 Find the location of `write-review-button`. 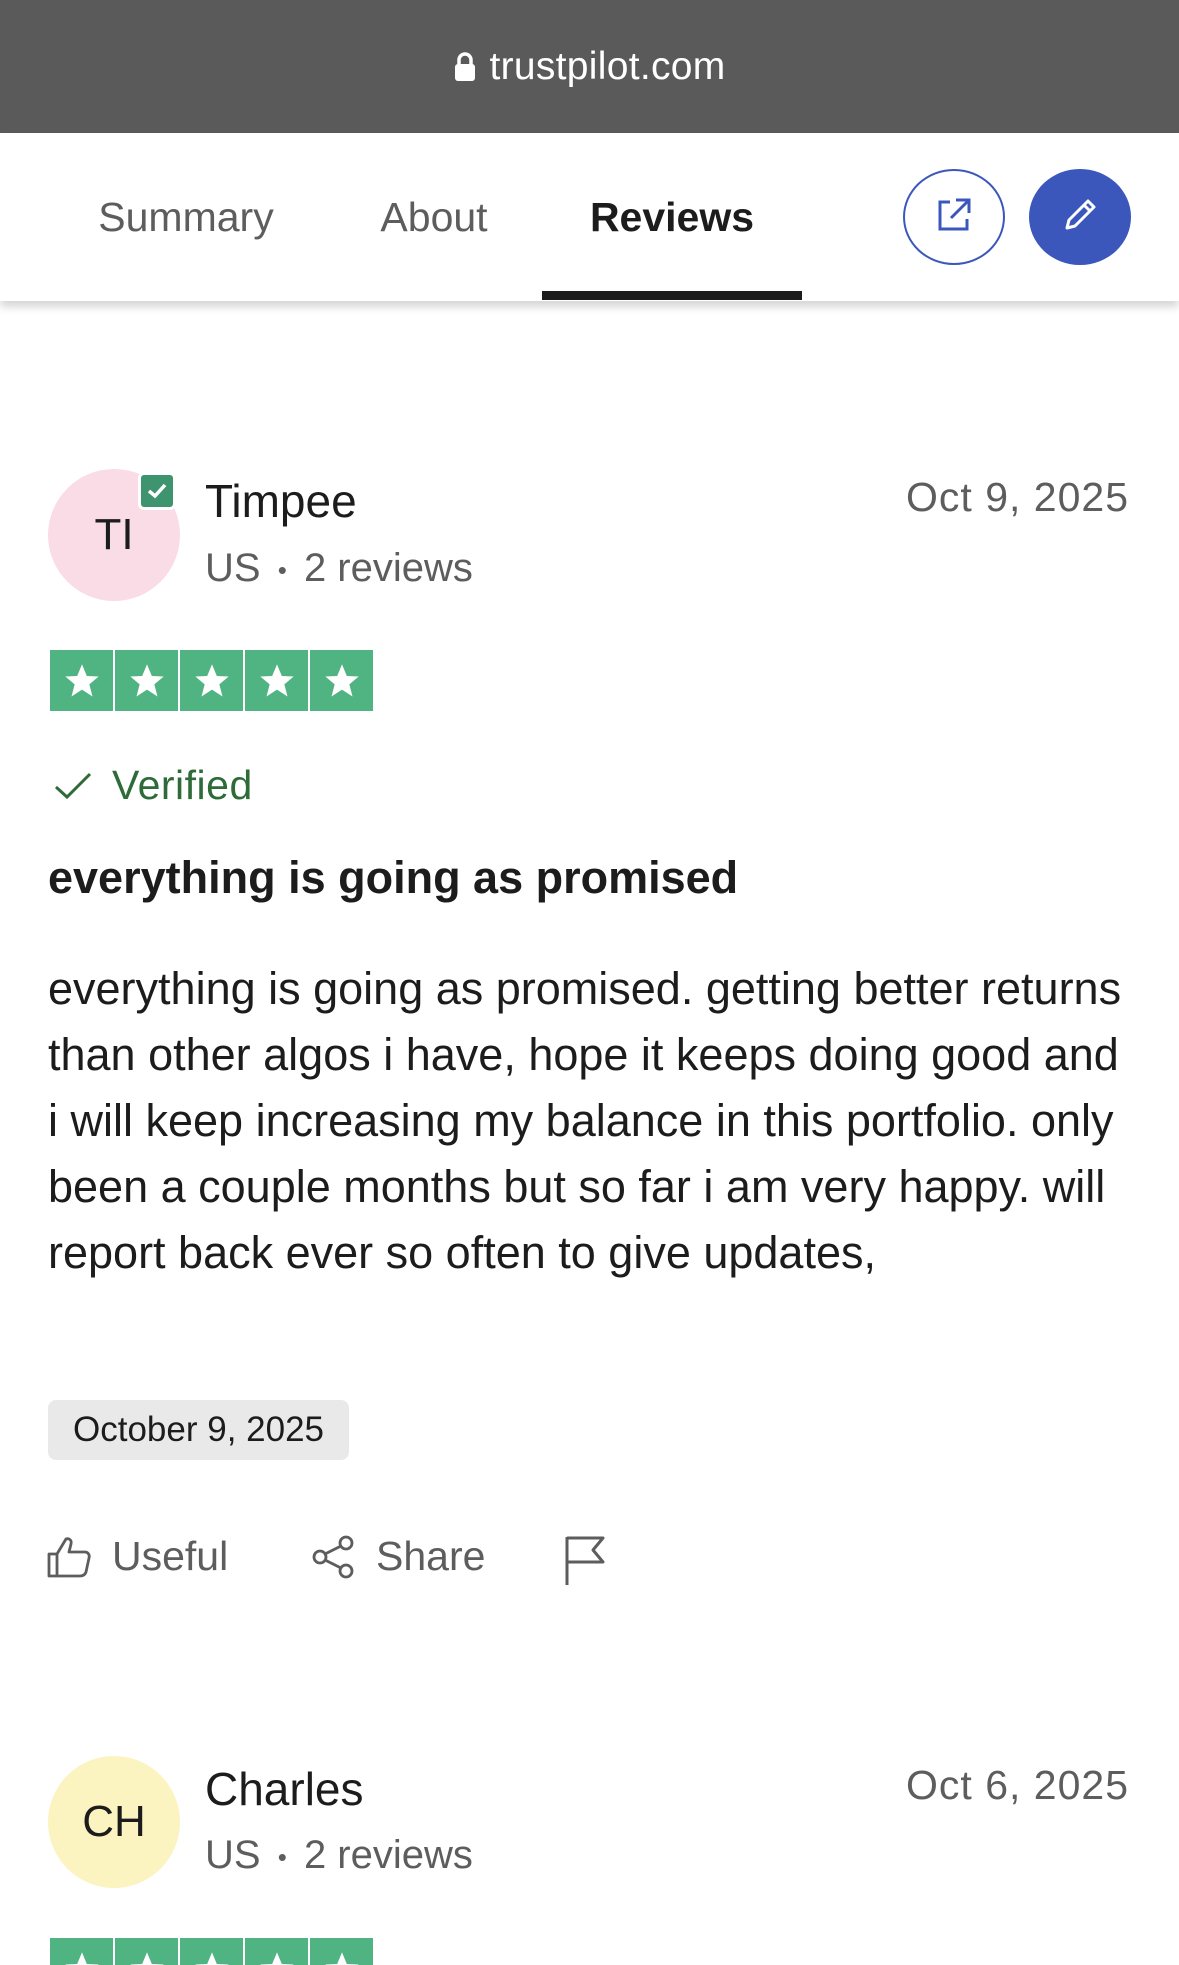

write-review-button is located at coordinates (1080, 217).